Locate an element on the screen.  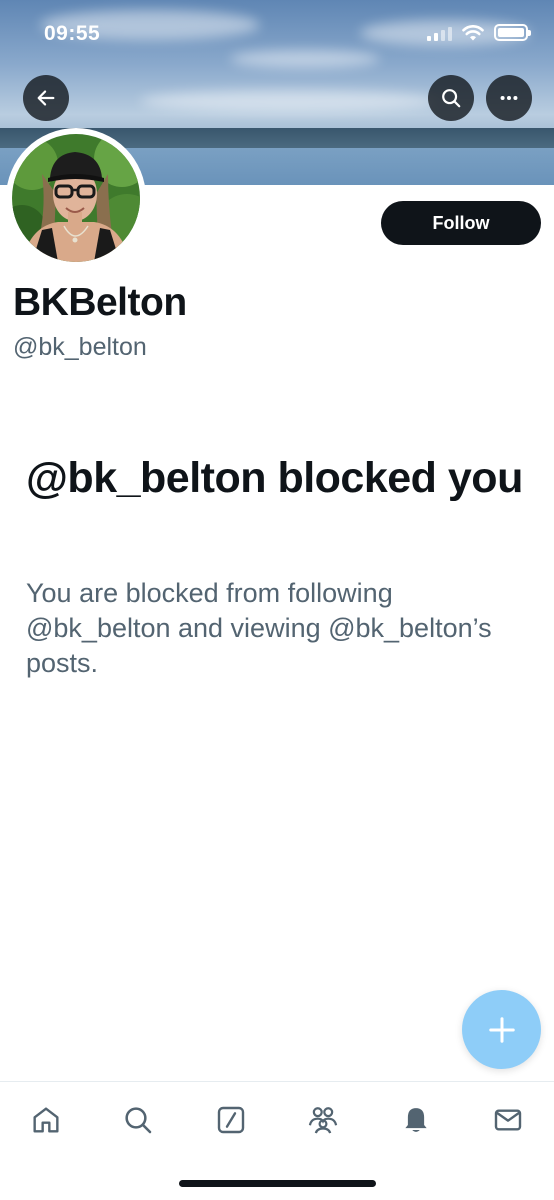
cellular-signal-icon is located at coordinates (439, 33).